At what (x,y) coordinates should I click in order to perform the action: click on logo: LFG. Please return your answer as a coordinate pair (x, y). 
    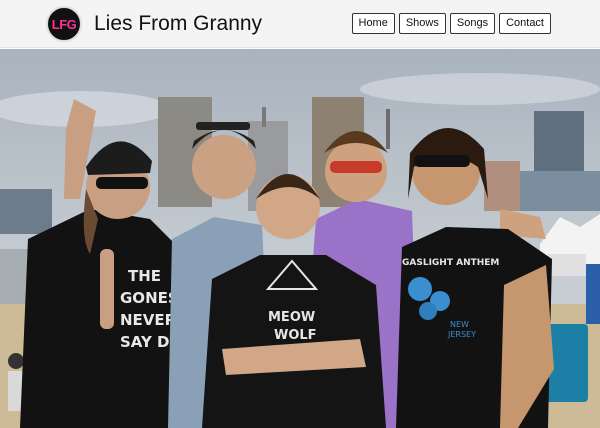
    Looking at the image, I should click on (64, 24).